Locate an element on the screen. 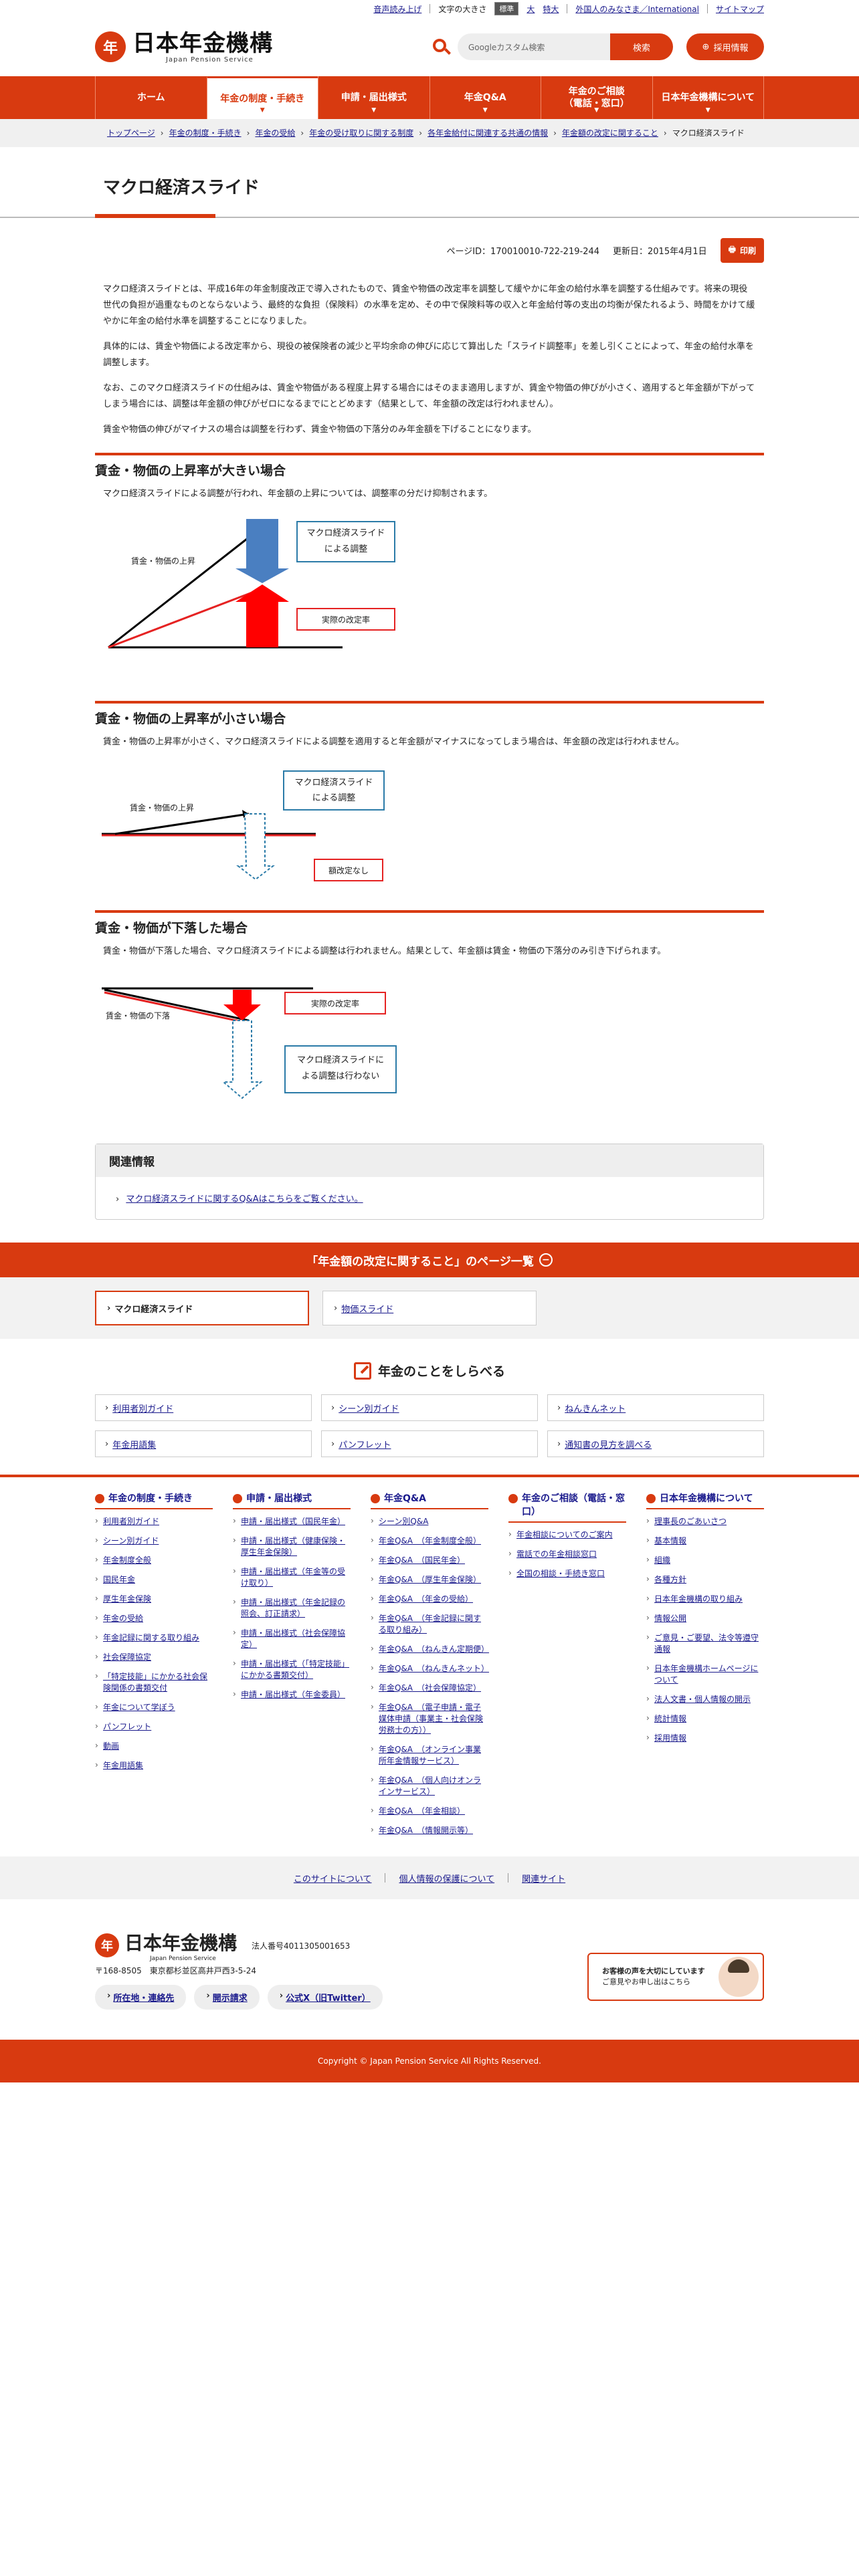 Image resolution: width=859 pixels, height=2576 pixels. footer-link: 法人文書・個人情報の開示 is located at coordinates (703, 1700).